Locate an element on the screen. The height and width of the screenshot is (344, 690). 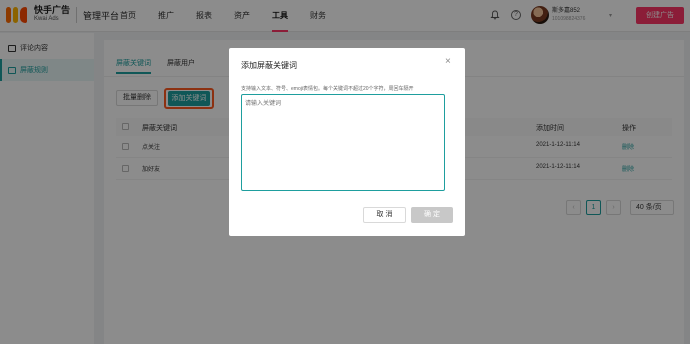
dialog-hint: 支持输入文本、符号、emoji表情包。每个关键词不超过20个字符，周回车隔开 is located at coordinates (327, 89).